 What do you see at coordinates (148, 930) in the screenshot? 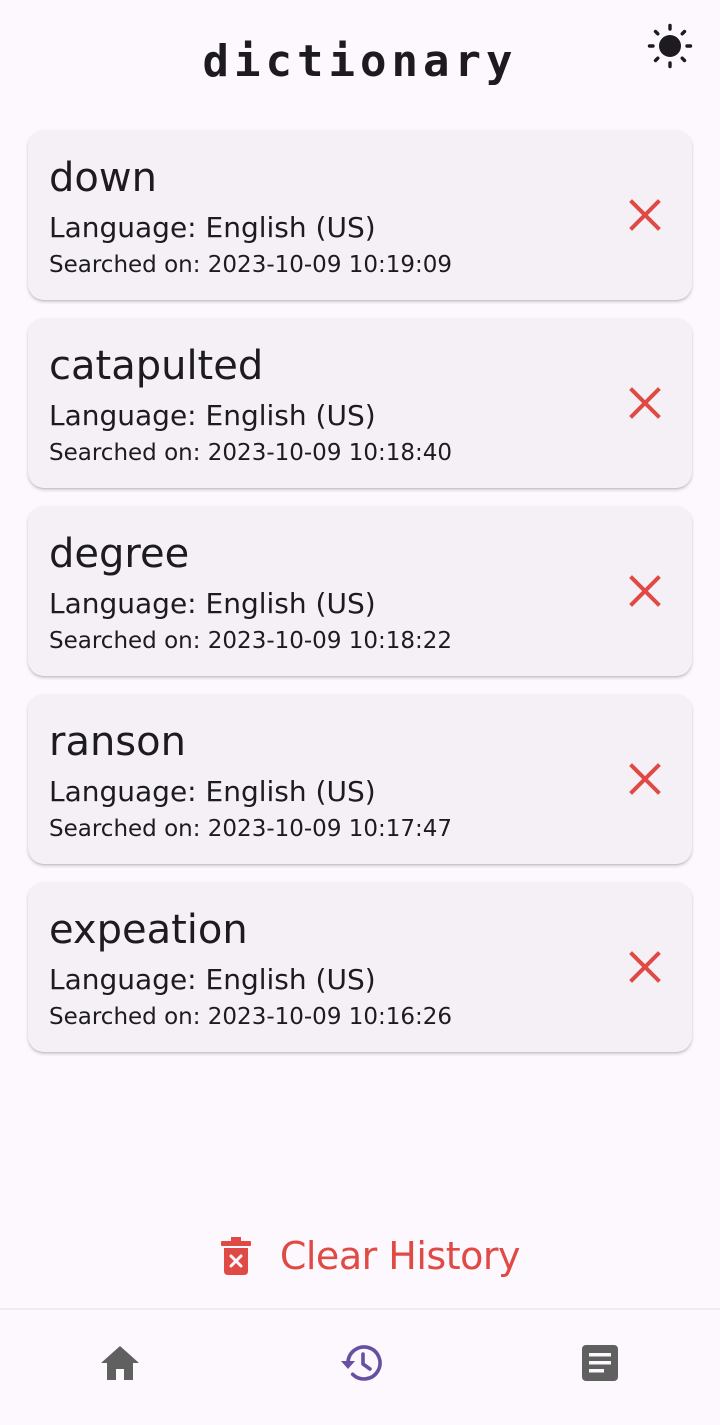
I see `history-word: expeation` at bounding box center [148, 930].